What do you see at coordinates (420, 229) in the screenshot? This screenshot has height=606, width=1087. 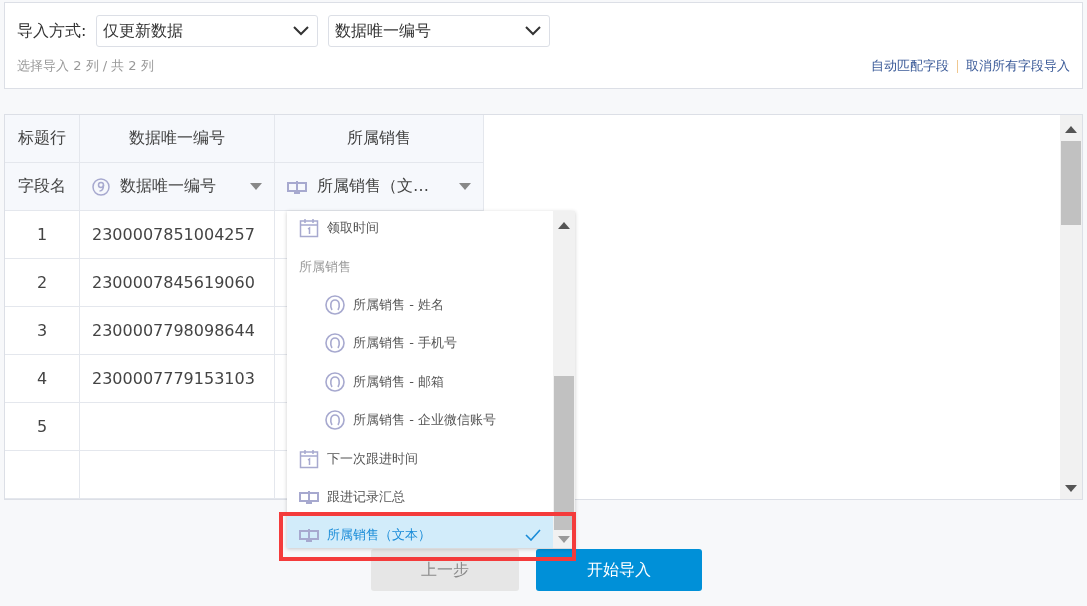 I see `dropdown-option: 领取时间` at bounding box center [420, 229].